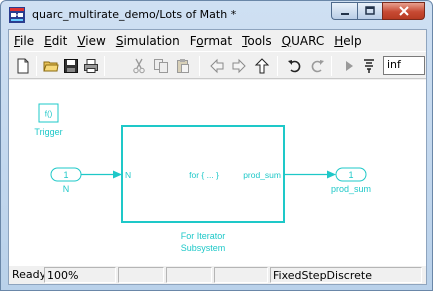  I want to click on status-bar: Ready 100% FixedStepDiscrete, so click(217, 275).